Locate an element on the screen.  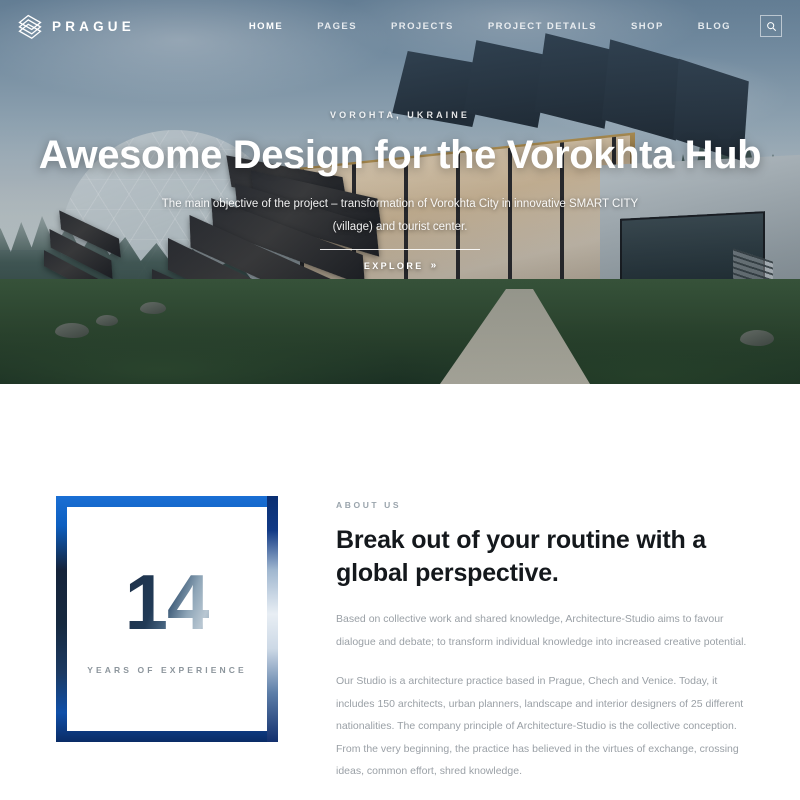
experience-stat-frame: 14 YEARS OF EXPERIENCE is located at coordinates (167, 619).